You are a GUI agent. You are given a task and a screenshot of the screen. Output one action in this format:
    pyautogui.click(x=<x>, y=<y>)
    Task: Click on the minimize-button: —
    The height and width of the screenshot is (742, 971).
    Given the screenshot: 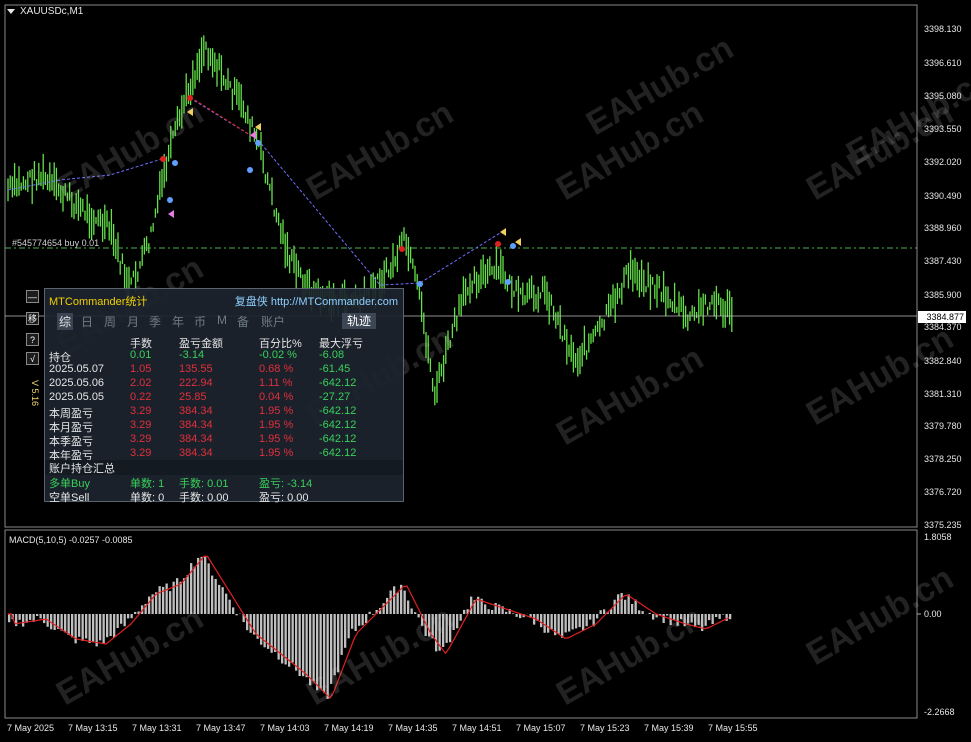 What is the action you would take?
    pyautogui.click(x=32, y=296)
    